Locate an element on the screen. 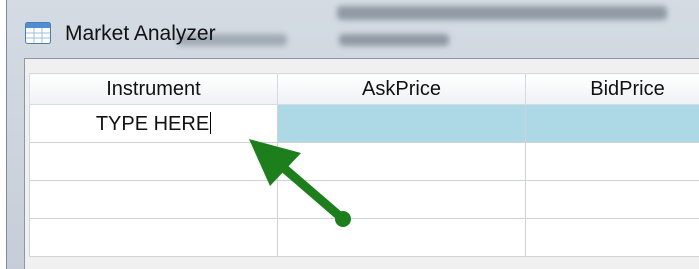 This screenshot has width=699, height=269. grid-header-row: Instrument AskPrice BidPrice is located at coordinates (364, 89).